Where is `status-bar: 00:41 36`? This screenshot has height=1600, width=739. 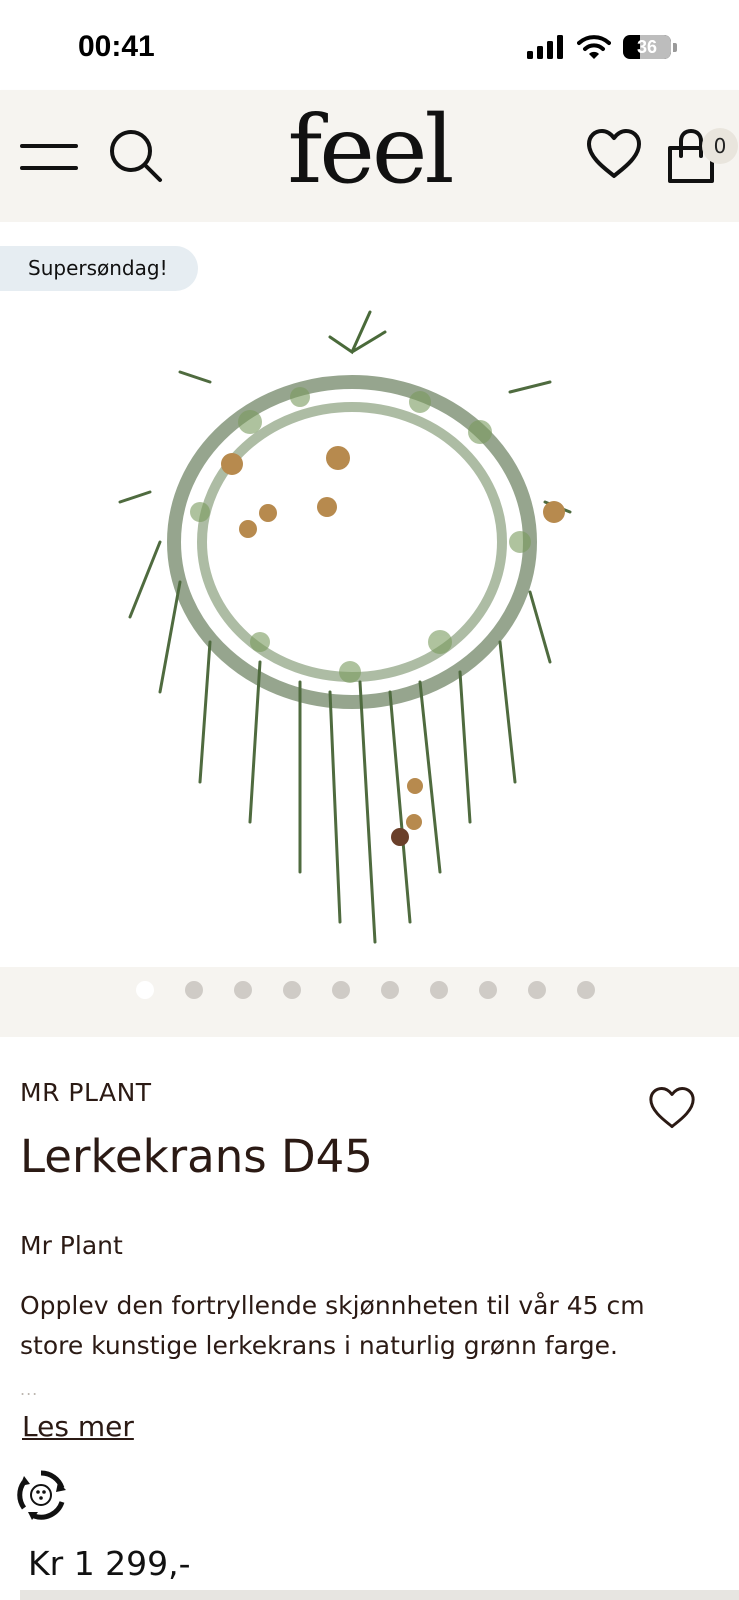
status-bar: 00:41 36 is located at coordinates (369, 45).